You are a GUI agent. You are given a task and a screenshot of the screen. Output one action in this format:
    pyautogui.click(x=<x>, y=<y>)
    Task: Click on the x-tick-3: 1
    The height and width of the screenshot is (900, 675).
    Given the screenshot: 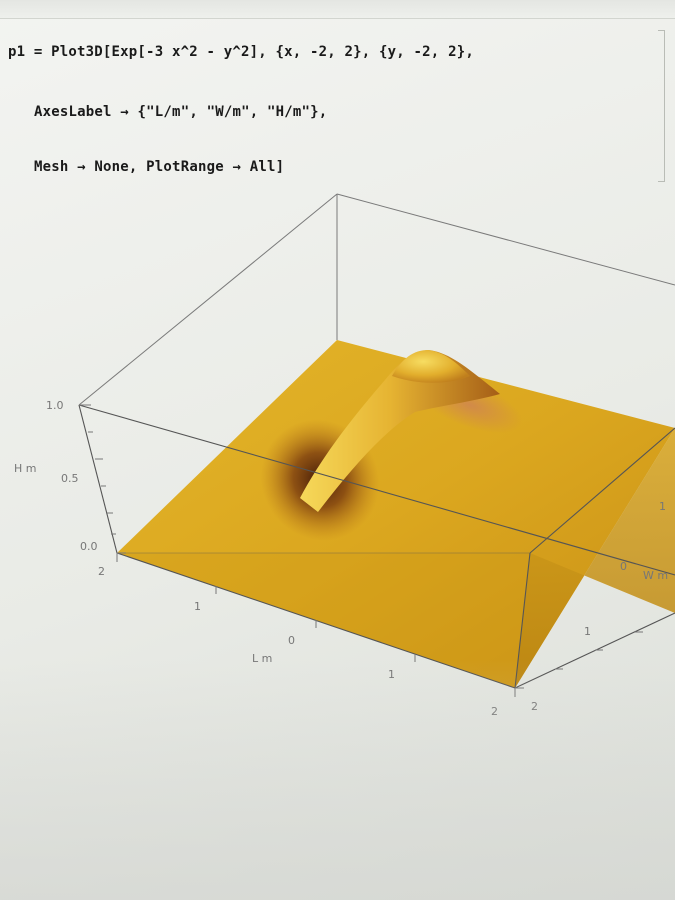 What is the action you would take?
    pyautogui.click(x=391, y=674)
    